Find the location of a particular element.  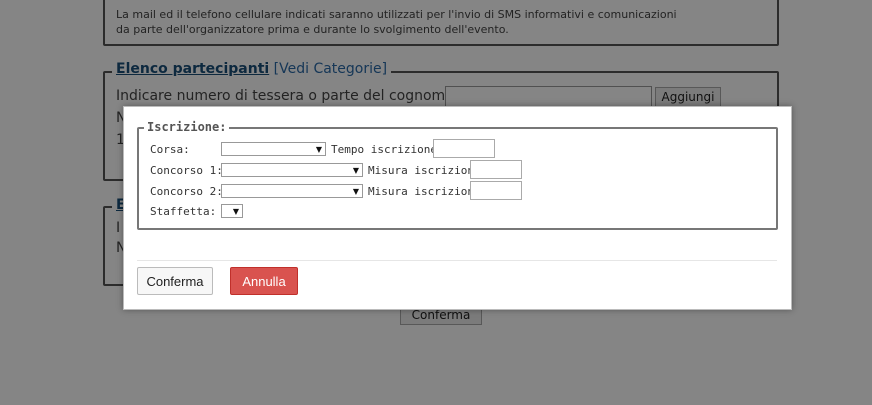

cancel-button: Annulla is located at coordinates (264, 281).